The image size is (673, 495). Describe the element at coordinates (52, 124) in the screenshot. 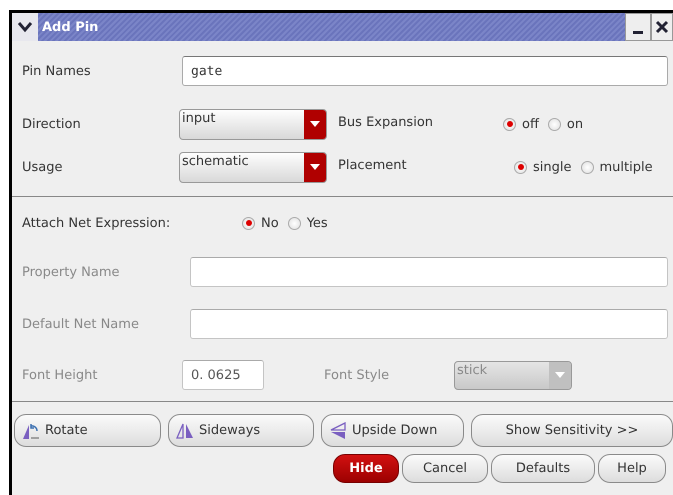

I see `field-label: Direction` at that location.